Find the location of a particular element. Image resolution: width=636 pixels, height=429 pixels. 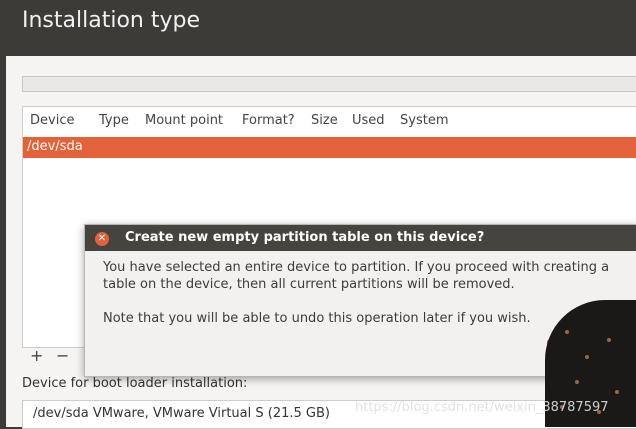

add-partition-button: + is located at coordinates (36, 355).